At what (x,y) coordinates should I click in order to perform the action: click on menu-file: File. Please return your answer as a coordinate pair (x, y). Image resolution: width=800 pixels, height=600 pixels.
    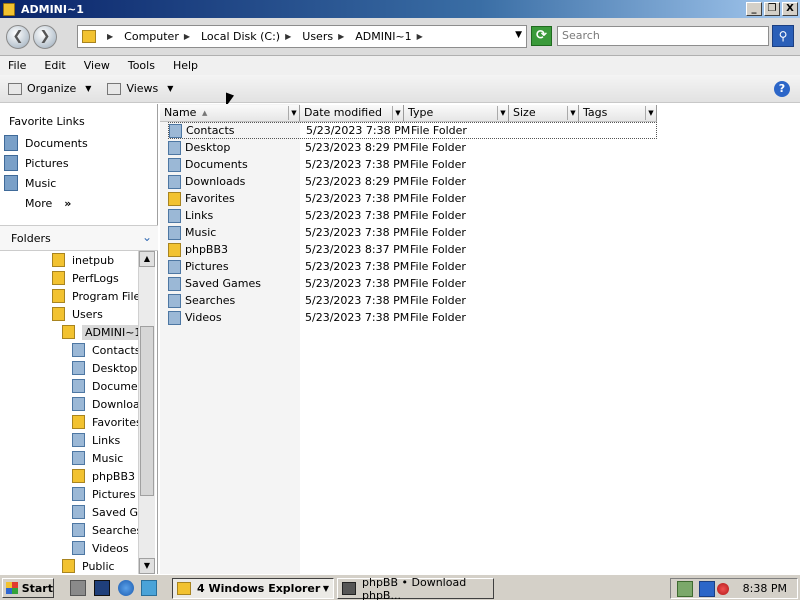
    Looking at the image, I should click on (17, 65).